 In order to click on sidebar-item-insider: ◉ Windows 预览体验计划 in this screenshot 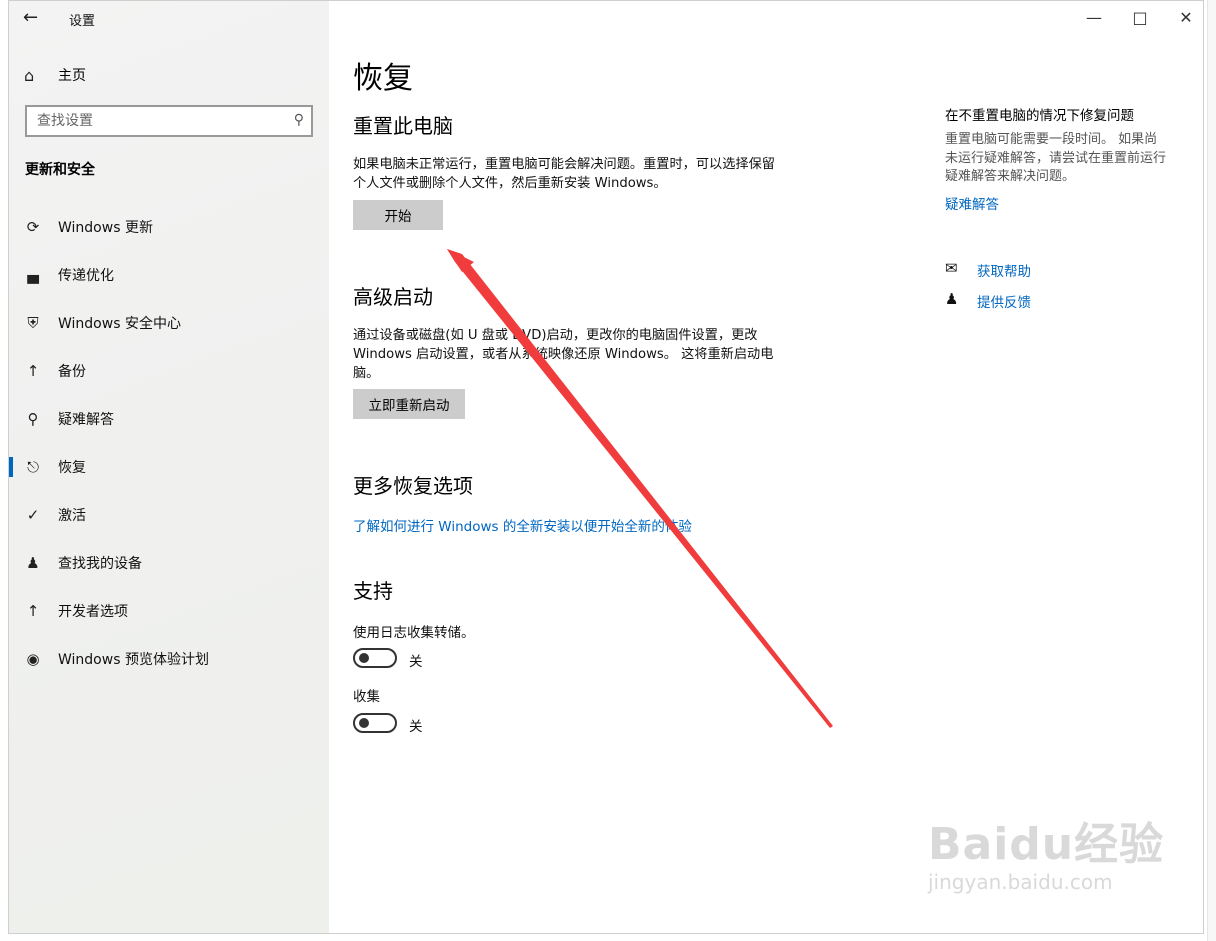, I will do `click(169, 659)`.